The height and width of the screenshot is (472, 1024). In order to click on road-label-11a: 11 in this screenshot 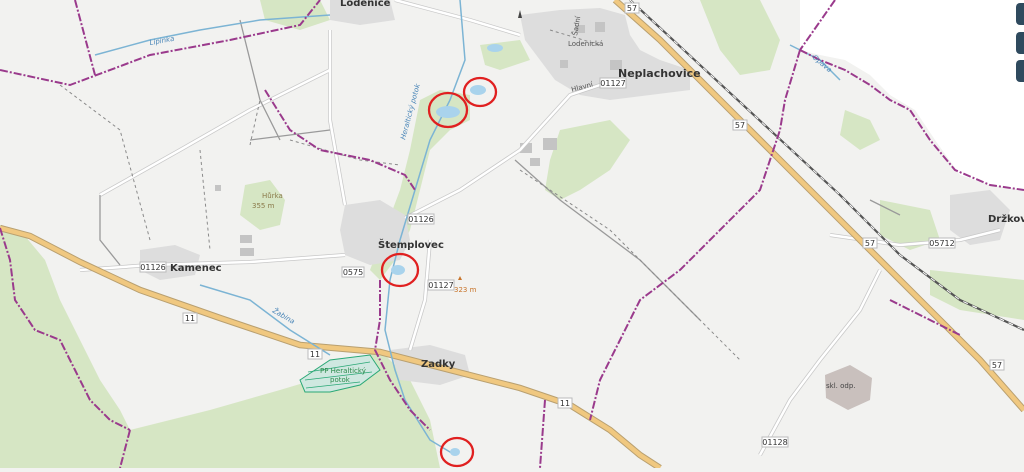, I will do `click(190, 318)`.